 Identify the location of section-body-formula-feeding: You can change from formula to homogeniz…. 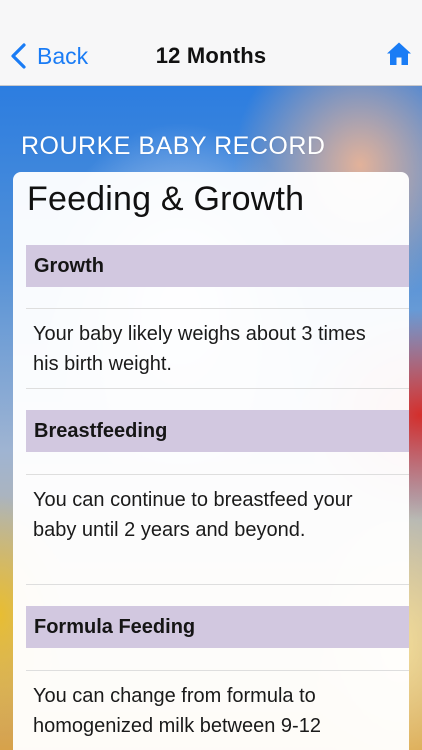
(177, 711).